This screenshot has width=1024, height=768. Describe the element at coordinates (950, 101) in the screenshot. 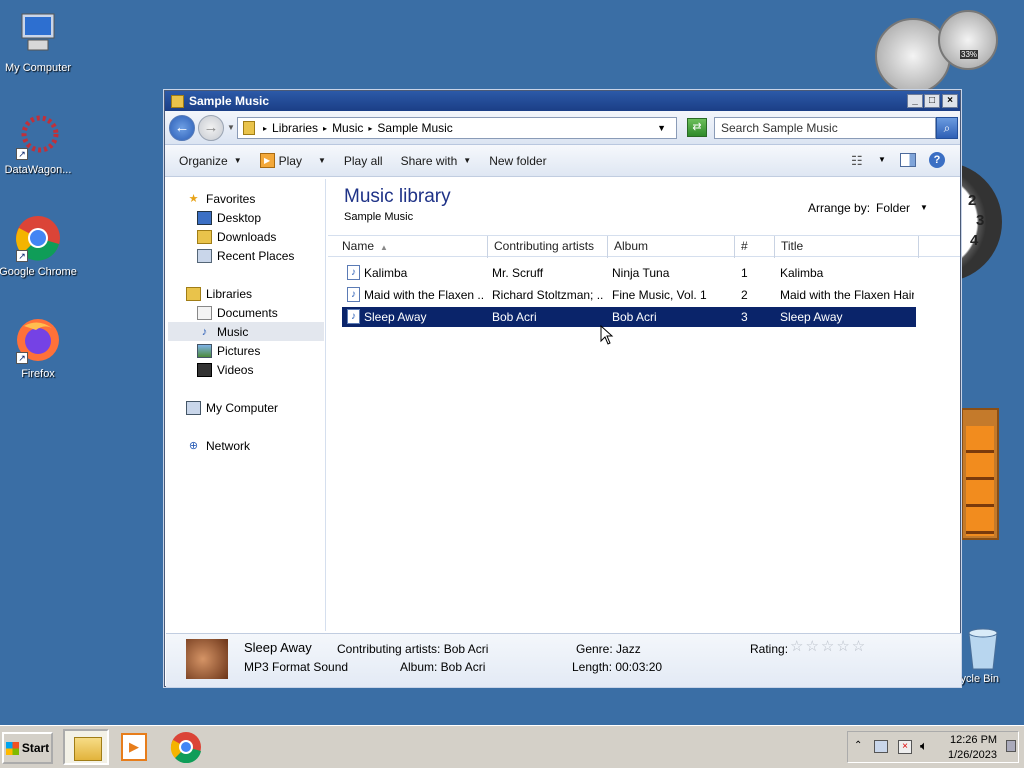

I see `close-button: ×` at that location.